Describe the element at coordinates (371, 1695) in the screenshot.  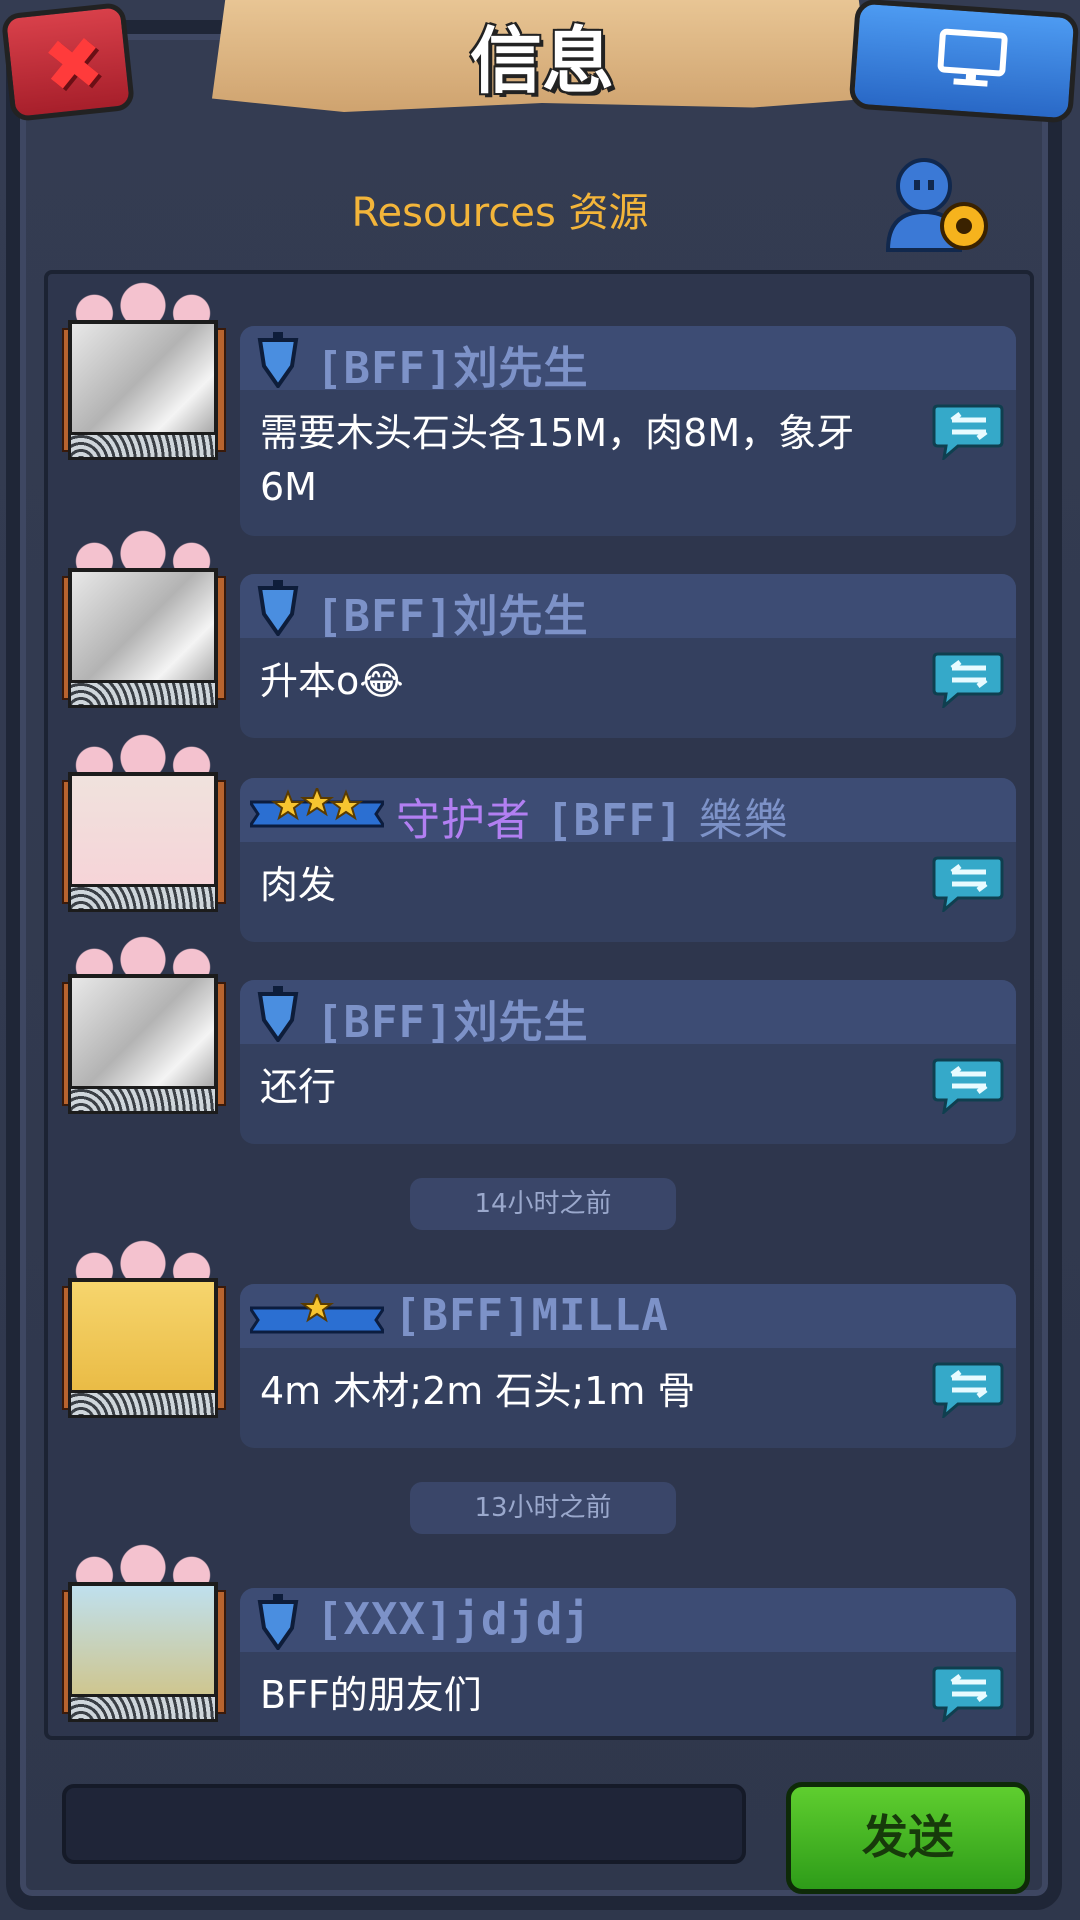
I see `message-text: BFF的朋友们` at that location.